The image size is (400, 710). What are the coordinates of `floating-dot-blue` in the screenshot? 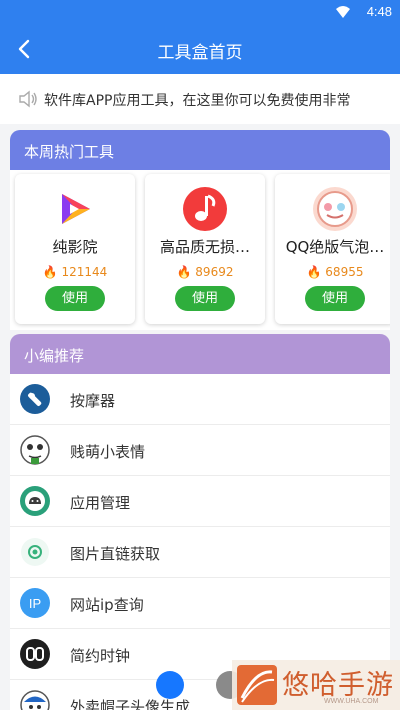 It's located at (170, 685).